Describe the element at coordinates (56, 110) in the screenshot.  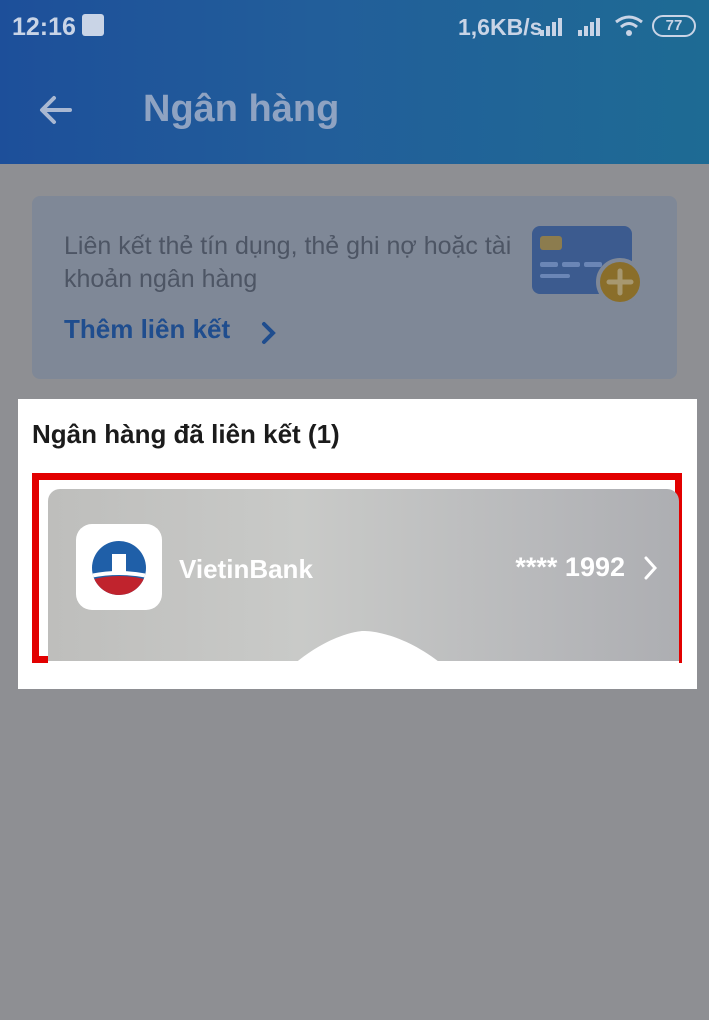
I see `arrow-left-icon` at that location.